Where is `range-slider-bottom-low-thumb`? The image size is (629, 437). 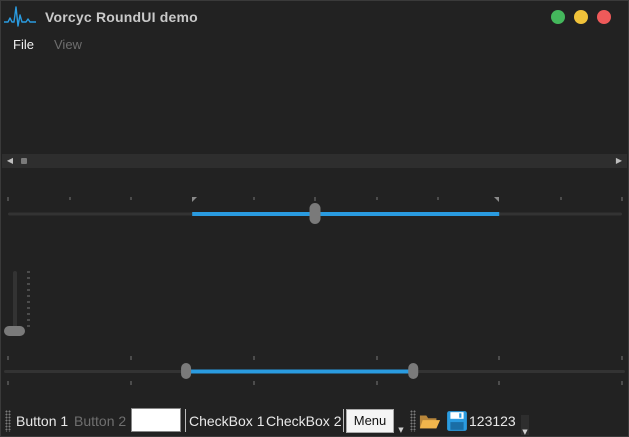 range-slider-bottom-low-thumb is located at coordinates (186, 371).